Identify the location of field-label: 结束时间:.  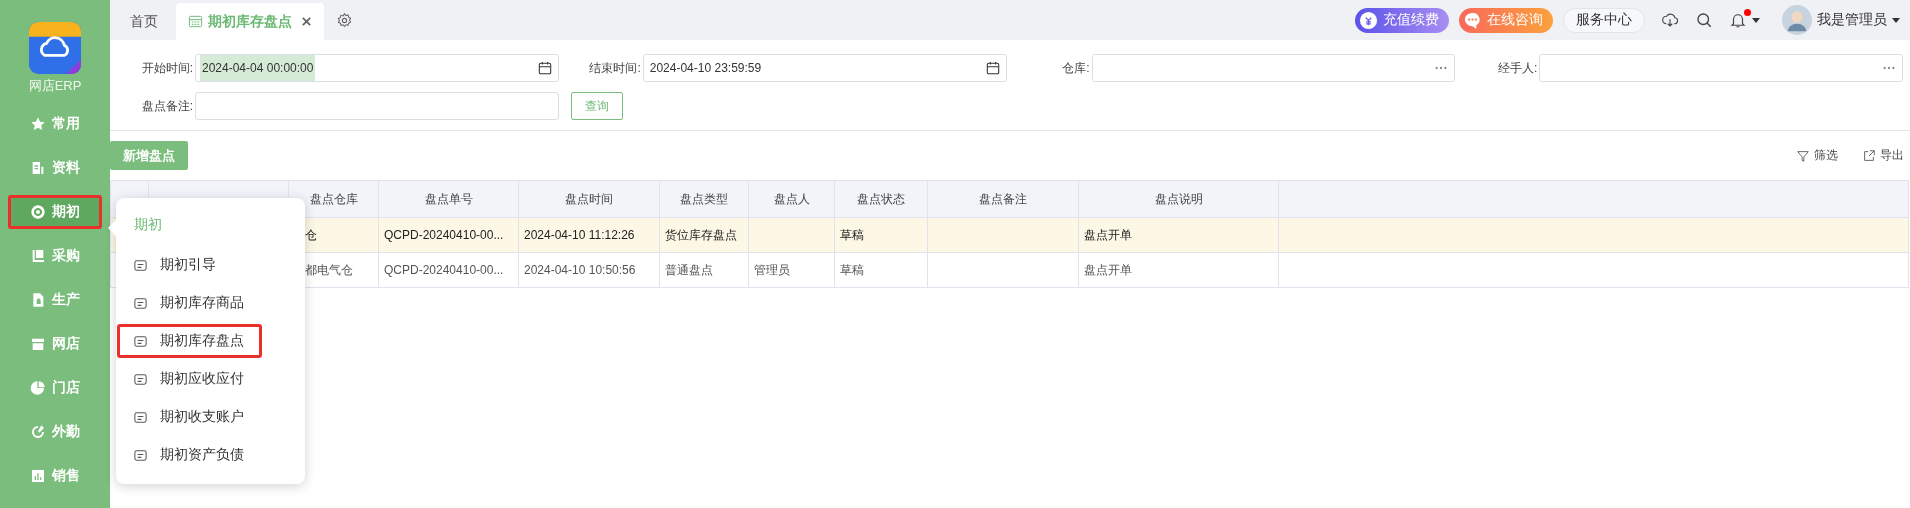
(615, 68).